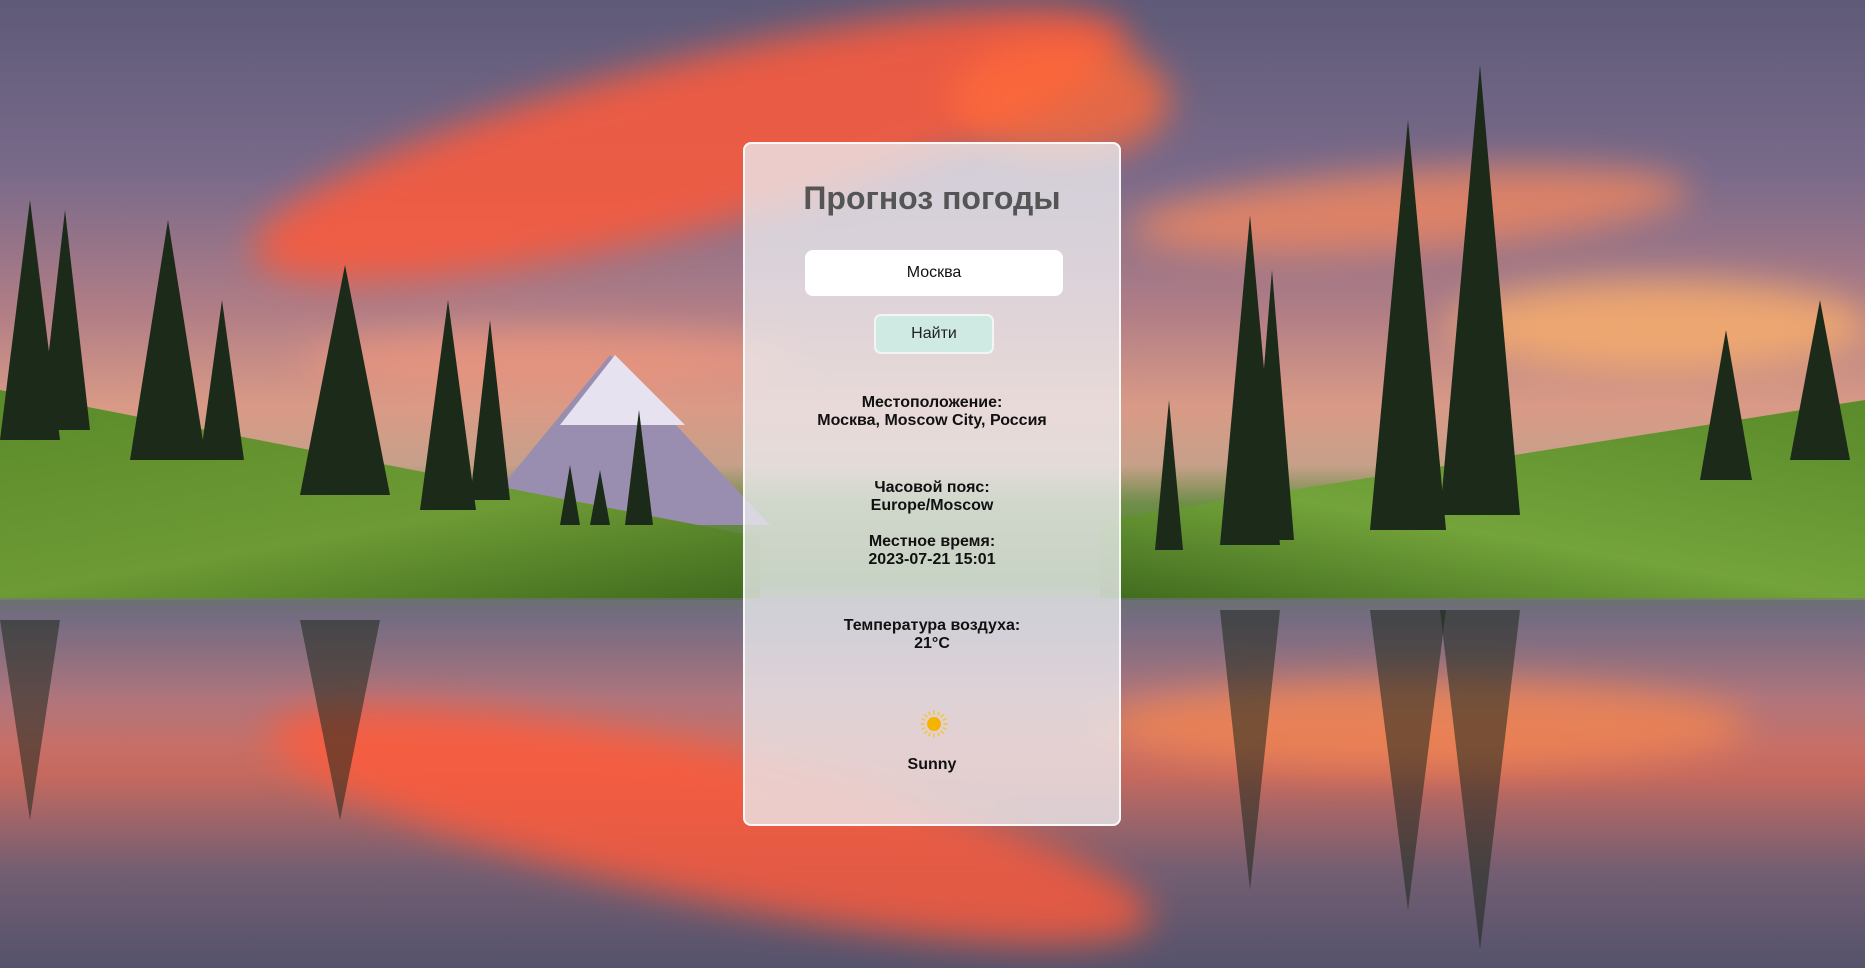 This screenshot has height=968, width=1865. What do you see at coordinates (932, 625) in the screenshot?
I see `temperature-label: Температура воздуха:` at bounding box center [932, 625].